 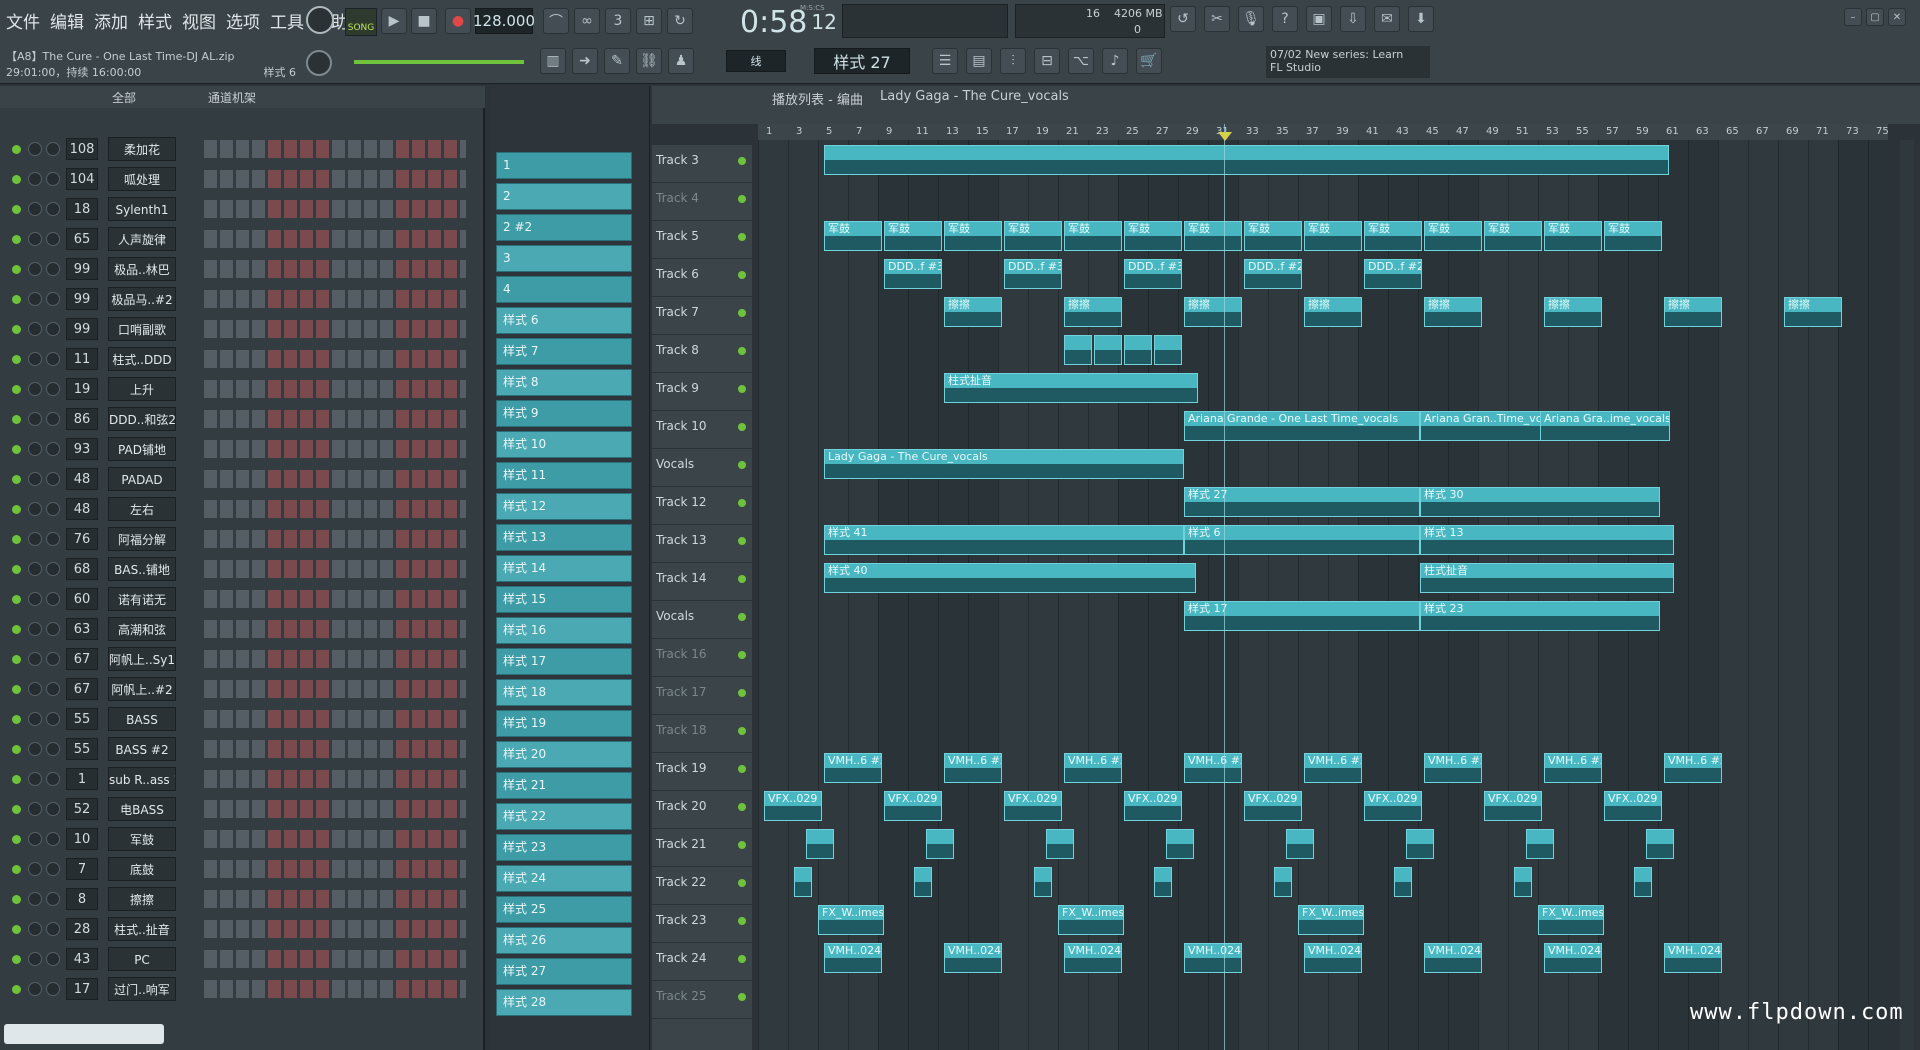 I want to click on playlist-clip: FX_W..imes, so click(x=851, y=920).